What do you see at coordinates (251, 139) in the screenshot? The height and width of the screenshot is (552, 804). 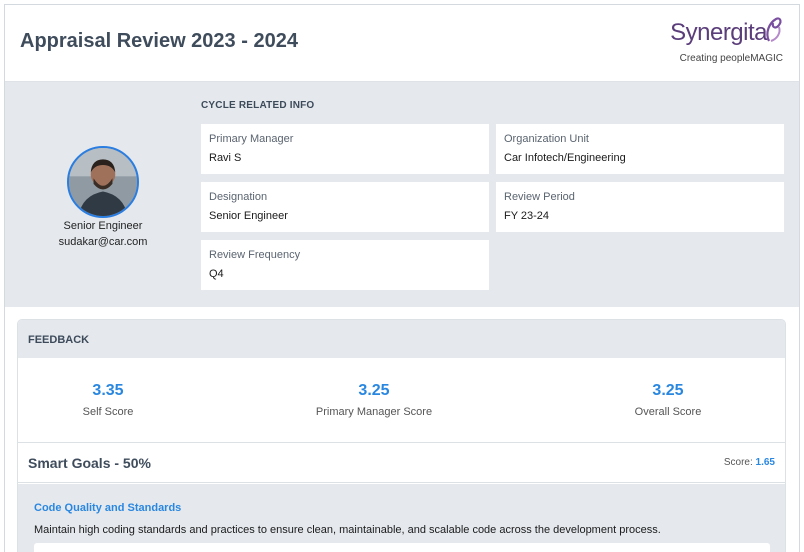 I see `field-label: Primary Manager` at bounding box center [251, 139].